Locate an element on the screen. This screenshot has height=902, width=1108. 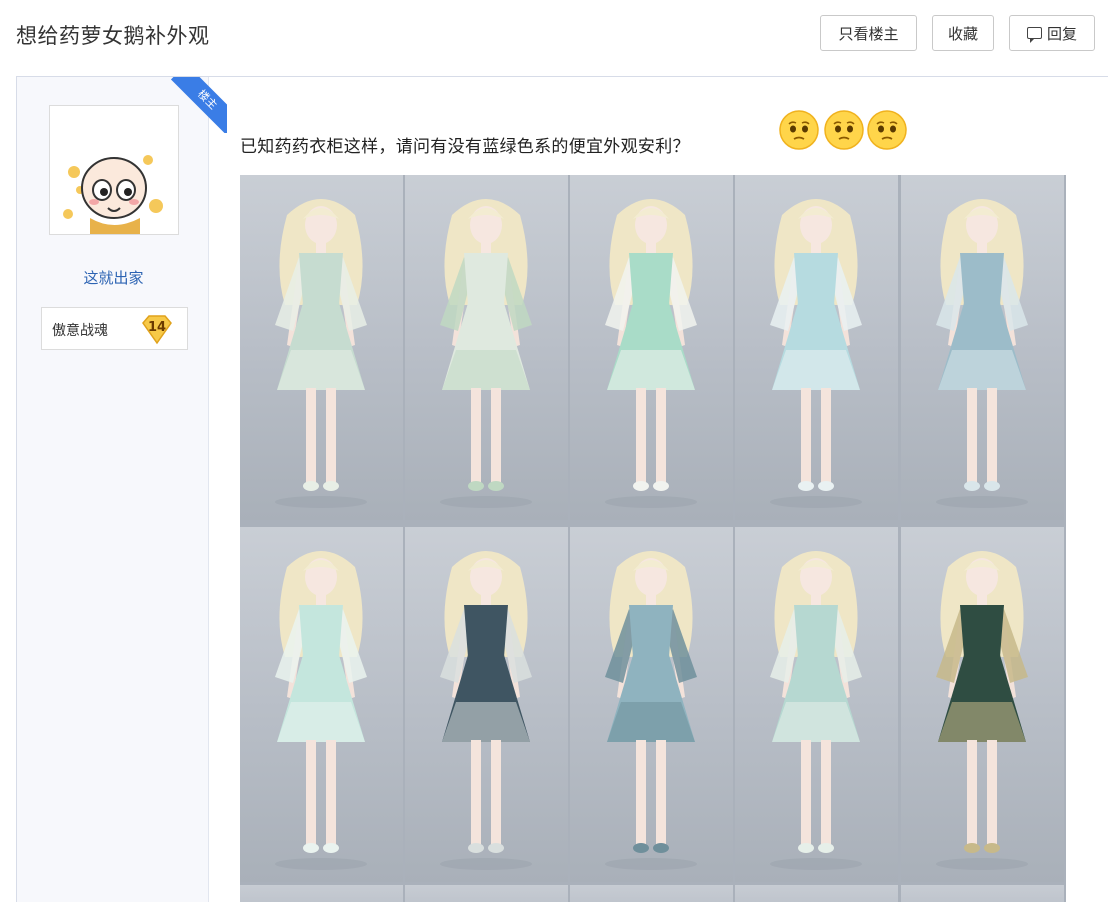
reply-icon is located at coordinates (1034, 35).